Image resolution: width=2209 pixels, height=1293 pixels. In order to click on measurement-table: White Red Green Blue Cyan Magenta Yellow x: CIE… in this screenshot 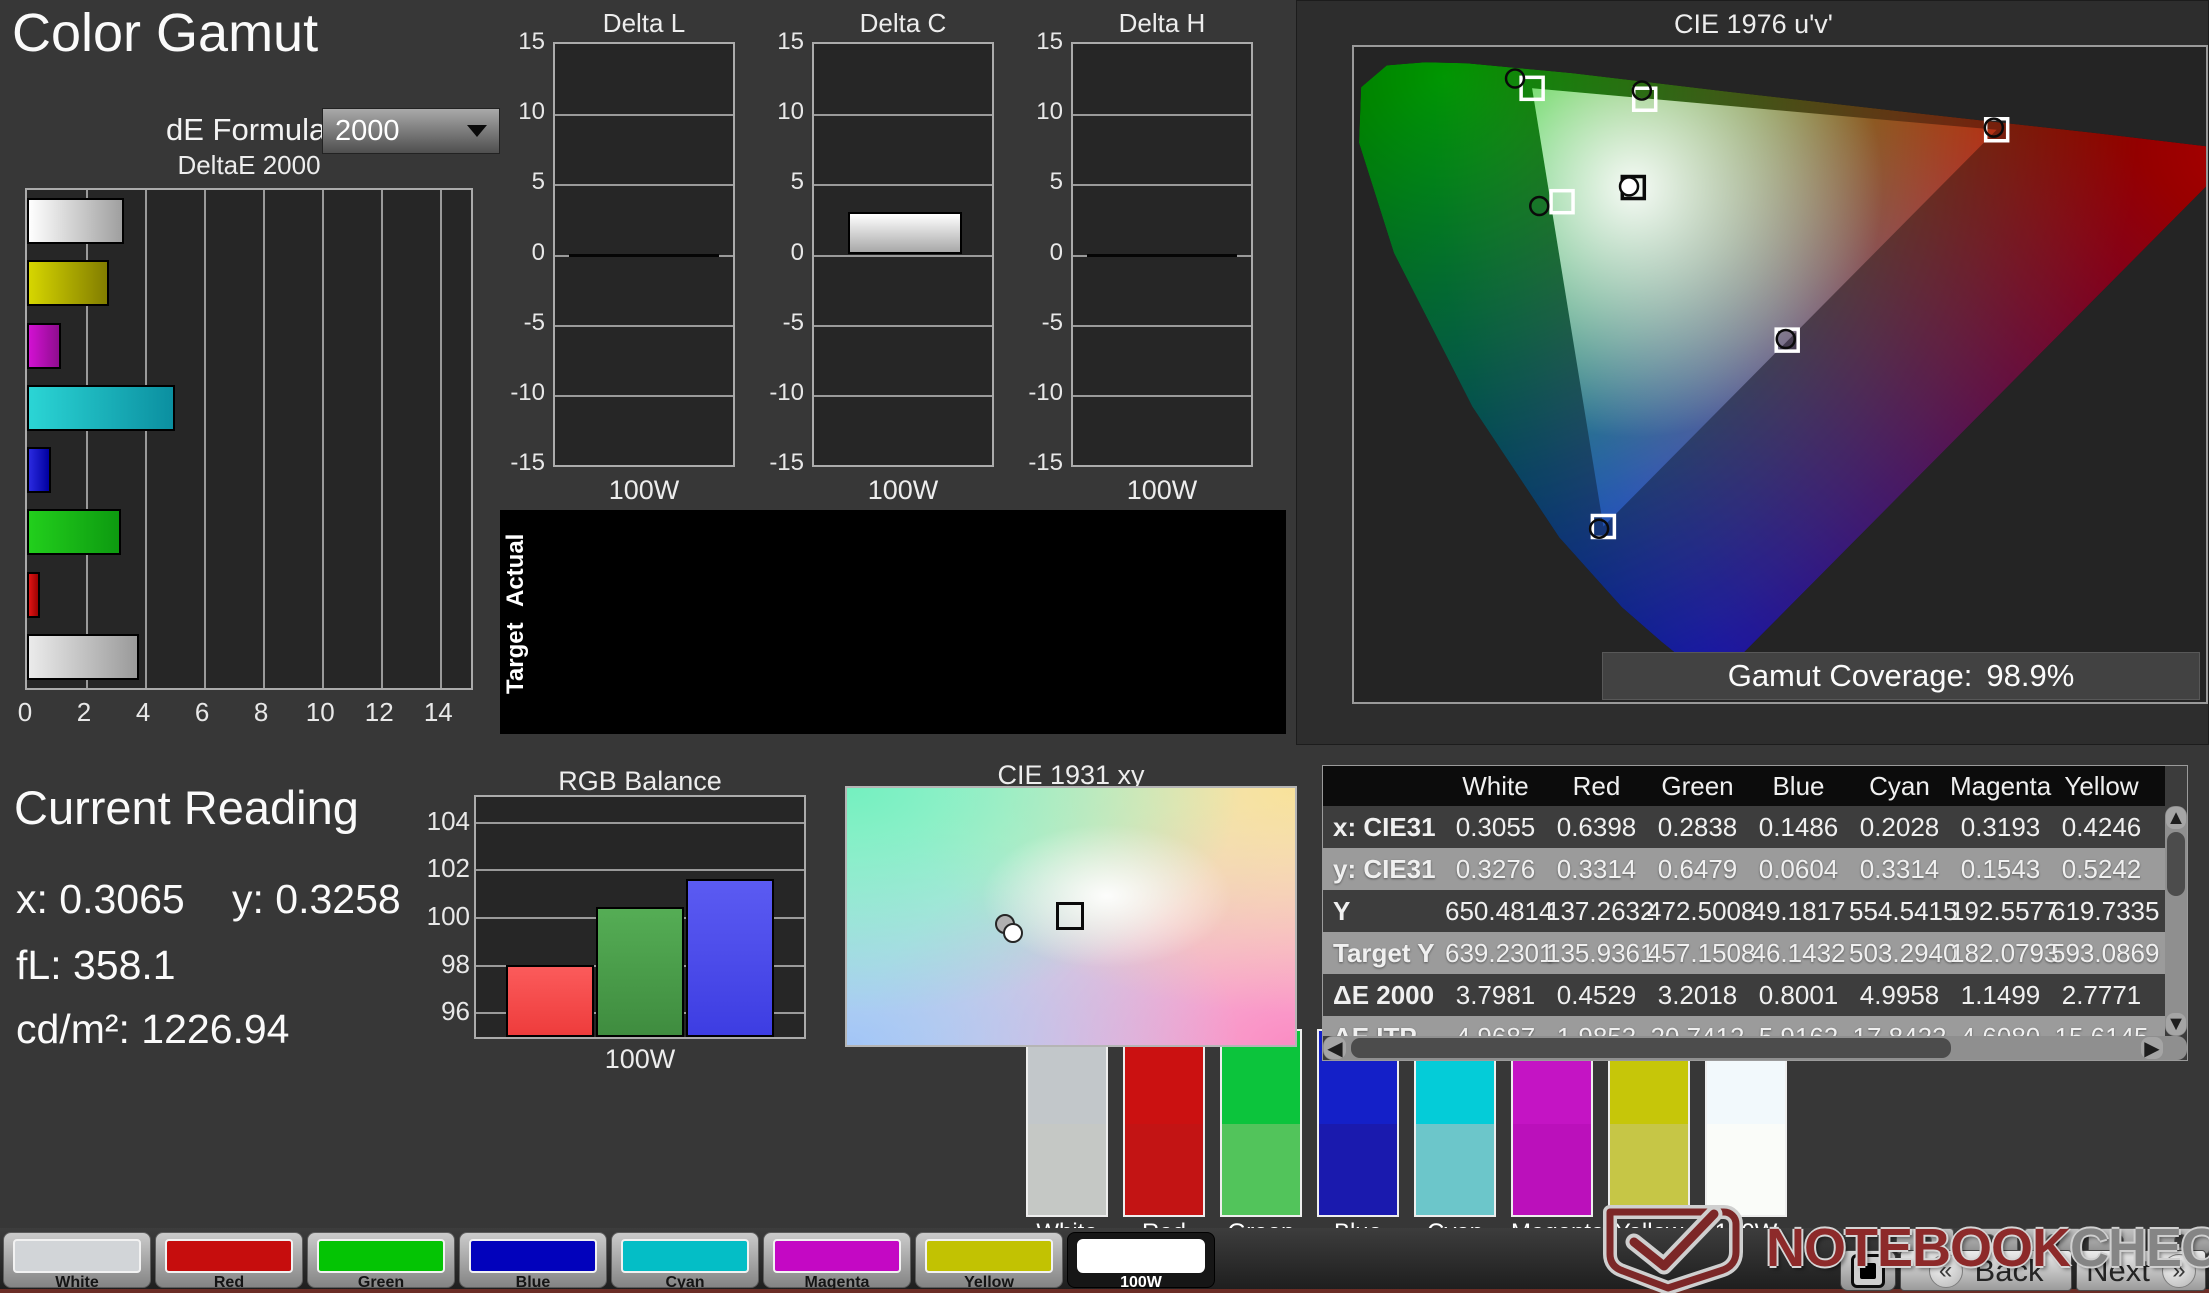, I will do `click(1755, 913)`.